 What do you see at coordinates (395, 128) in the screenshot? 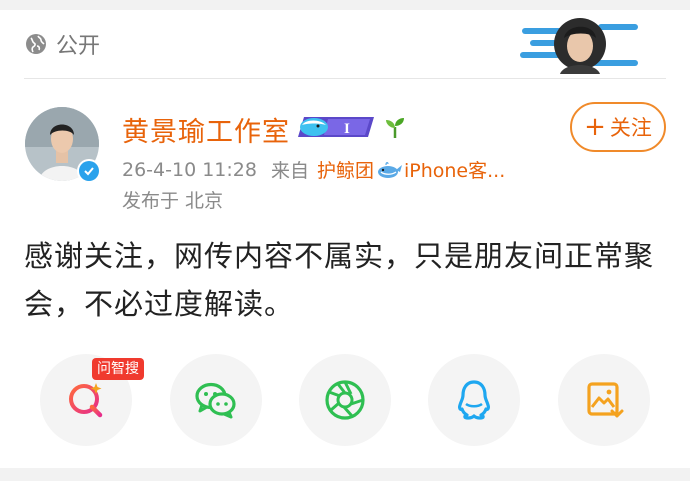
I see `sprout-icon` at bounding box center [395, 128].